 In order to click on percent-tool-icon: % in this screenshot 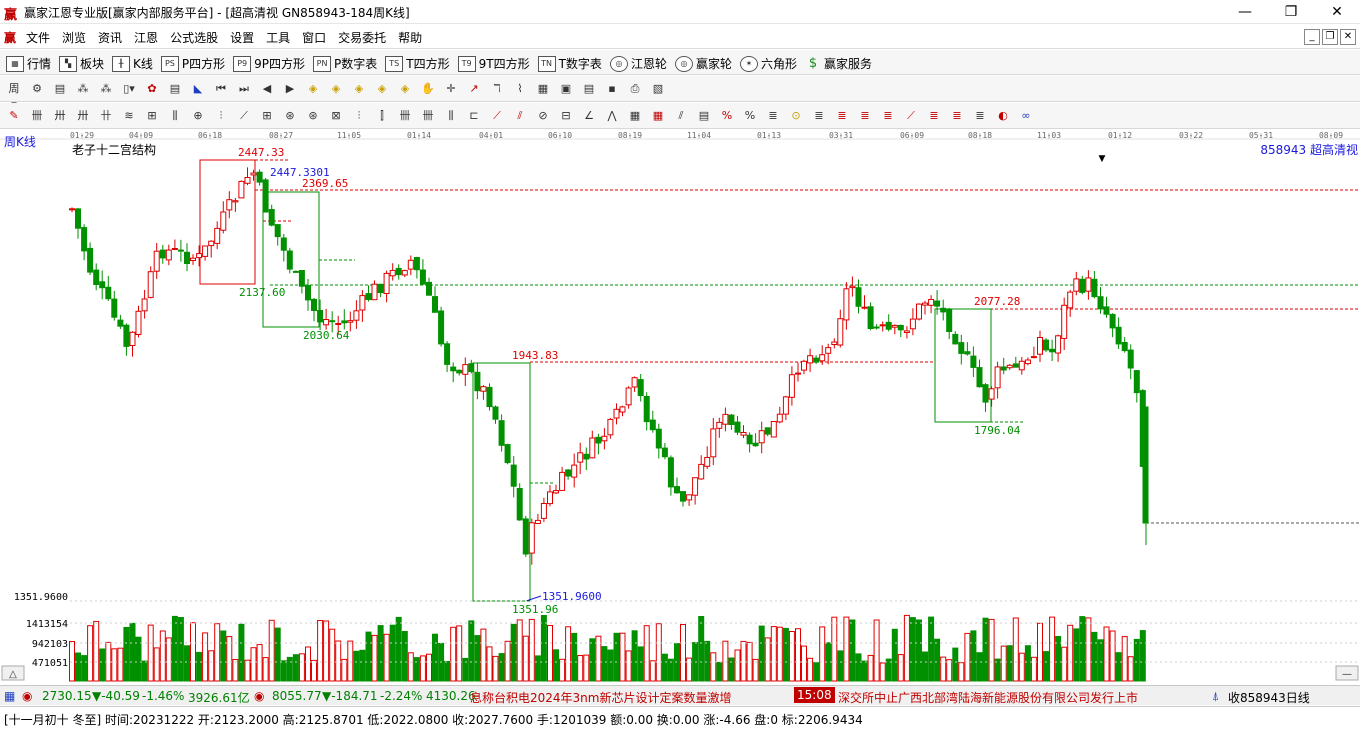, I will do `click(727, 116)`.